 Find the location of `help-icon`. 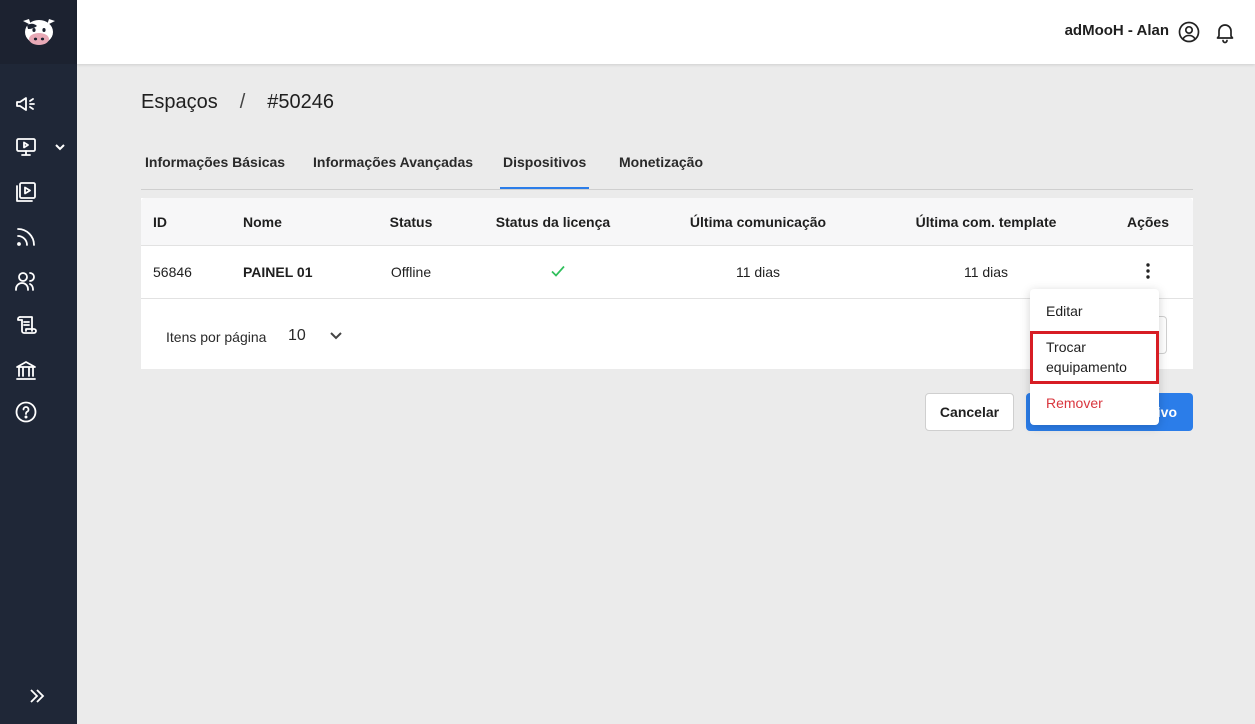

help-icon is located at coordinates (26, 412).